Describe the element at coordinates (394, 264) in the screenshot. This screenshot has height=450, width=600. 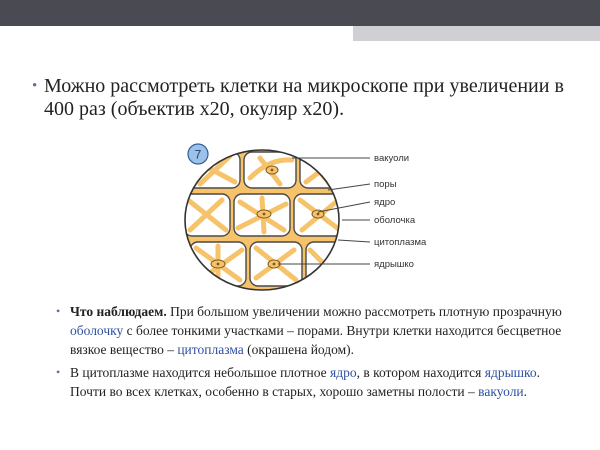
I see `label-nucleolus: ядрышко` at that location.